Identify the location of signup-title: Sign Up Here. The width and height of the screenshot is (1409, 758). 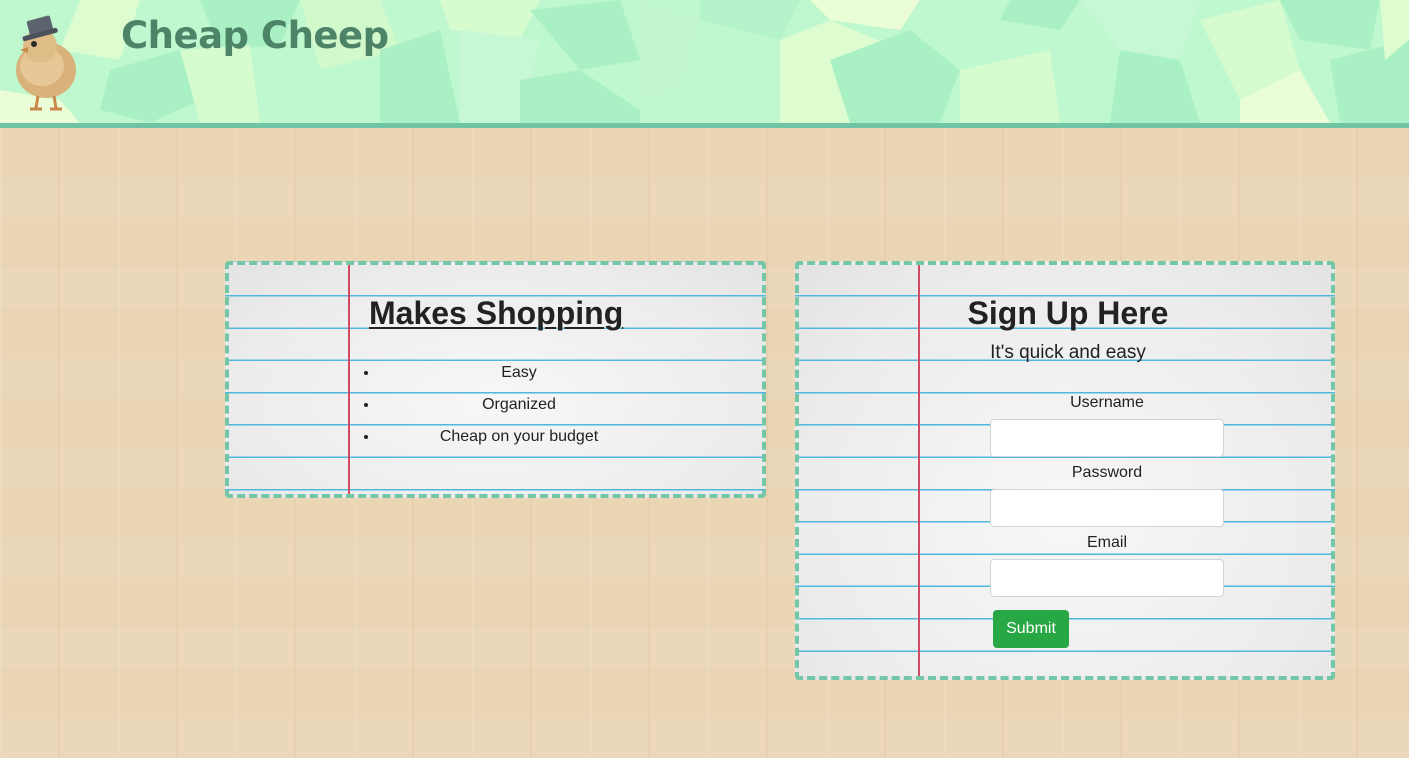
(1068, 313).